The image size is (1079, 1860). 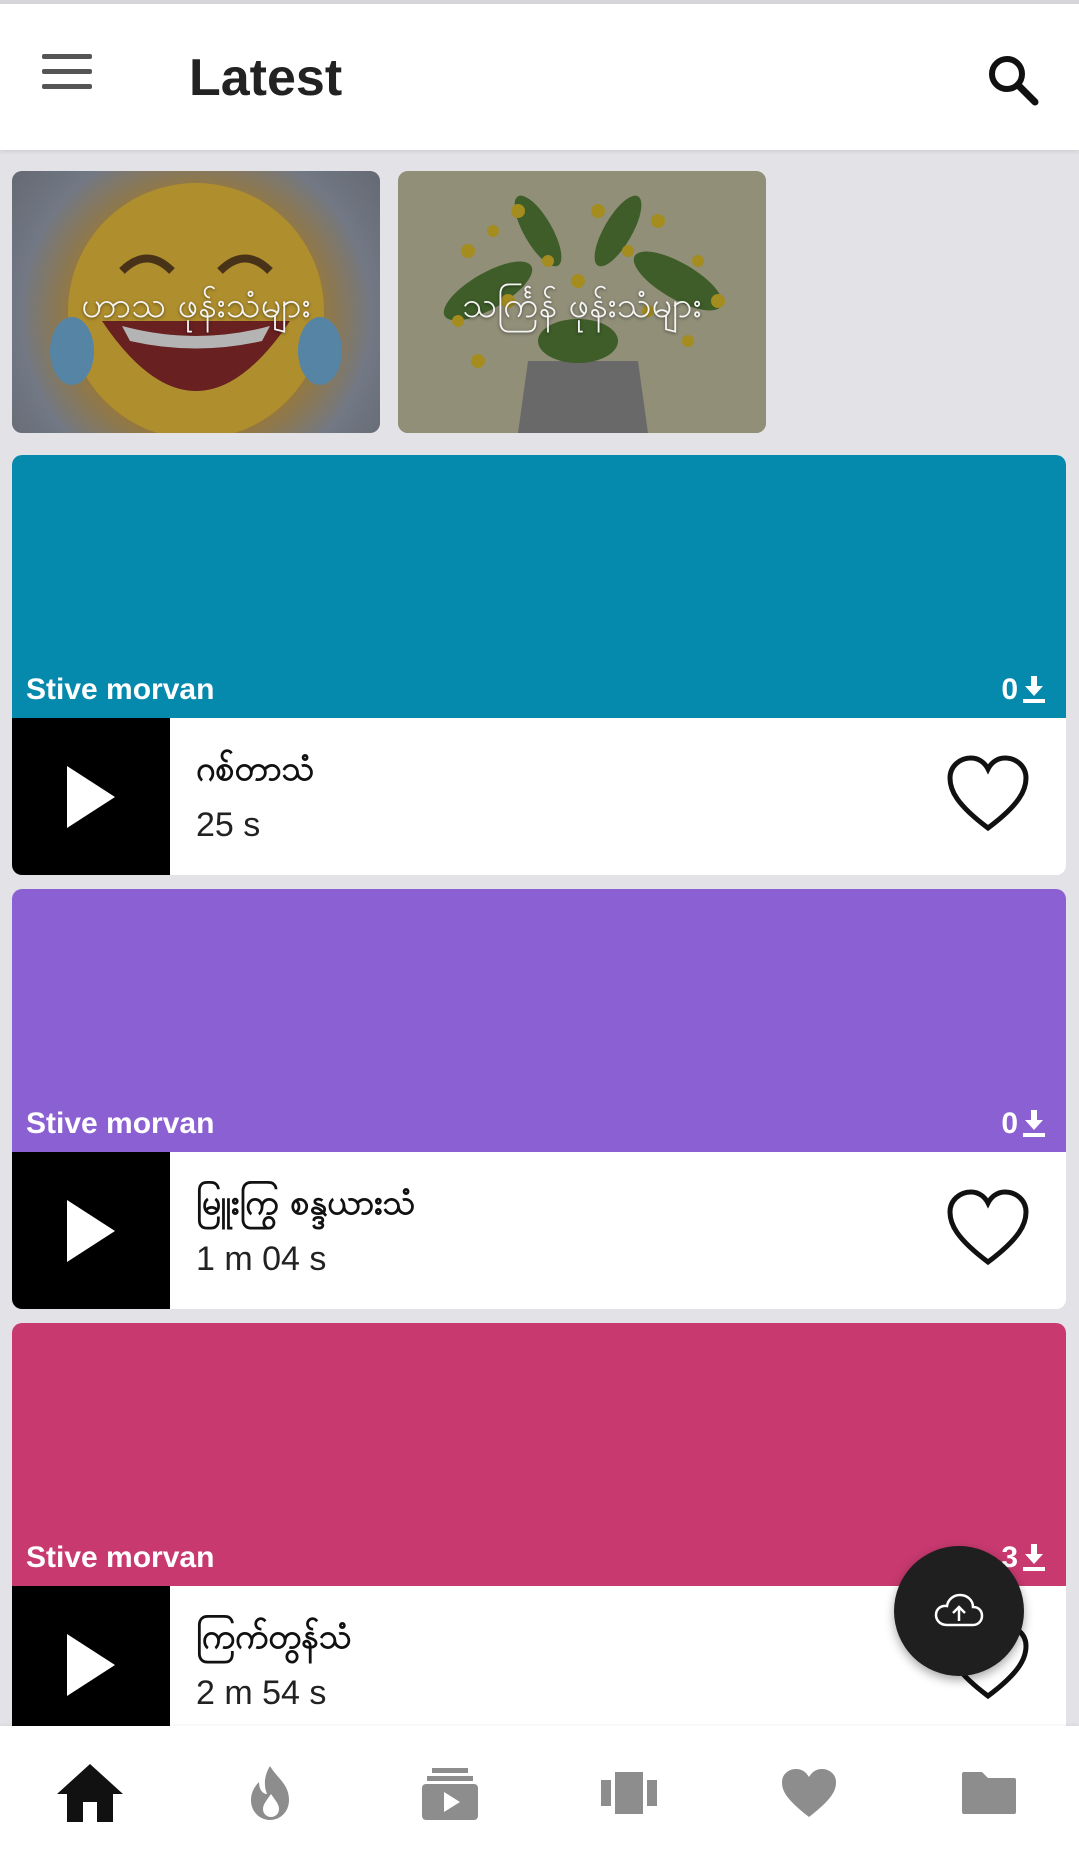 I want to click on cloud-upload-icon, so click(x=959, y=1610).